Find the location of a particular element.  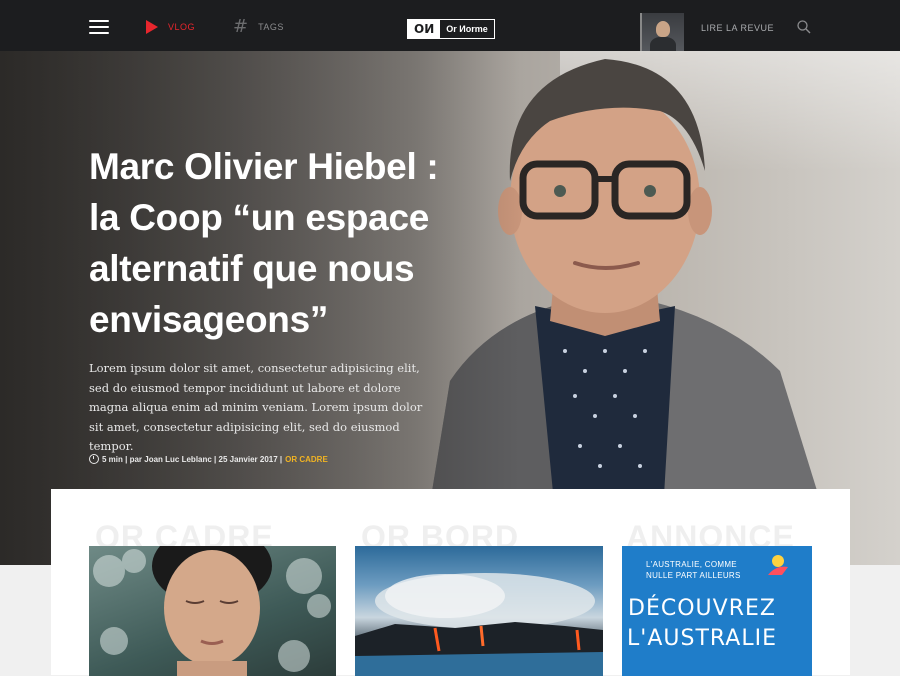

vlog-label: VLOG is located at coordinates (182, 27).